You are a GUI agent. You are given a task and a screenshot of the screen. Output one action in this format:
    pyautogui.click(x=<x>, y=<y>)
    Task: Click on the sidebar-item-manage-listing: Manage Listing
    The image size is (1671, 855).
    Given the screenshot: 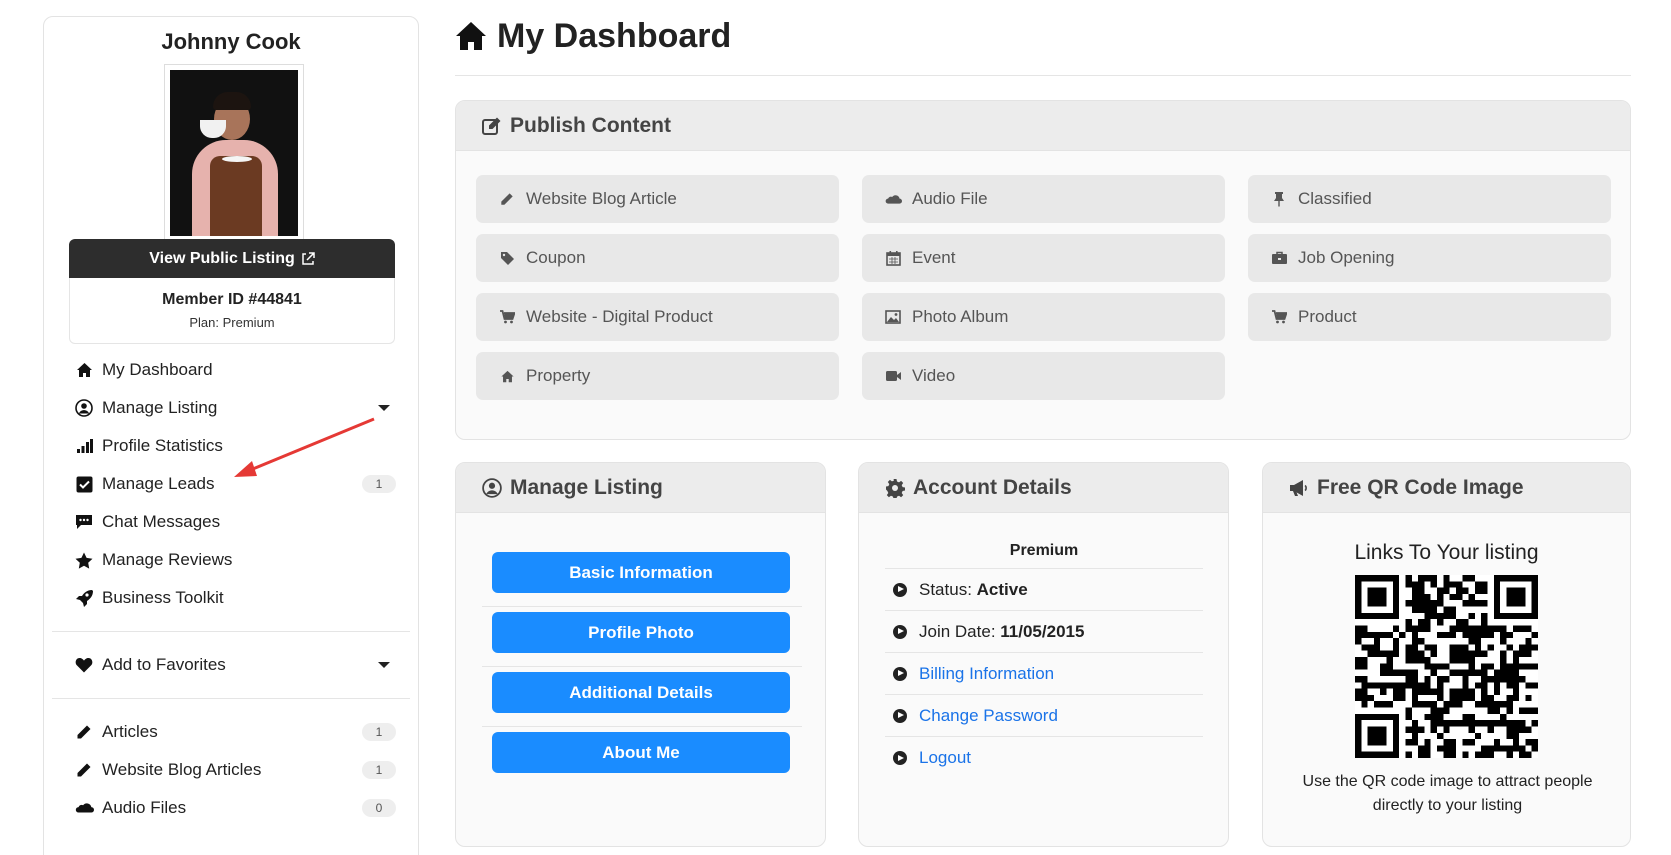 What is the action you would take?
    pyautogui.click(x=231, y=408)
    